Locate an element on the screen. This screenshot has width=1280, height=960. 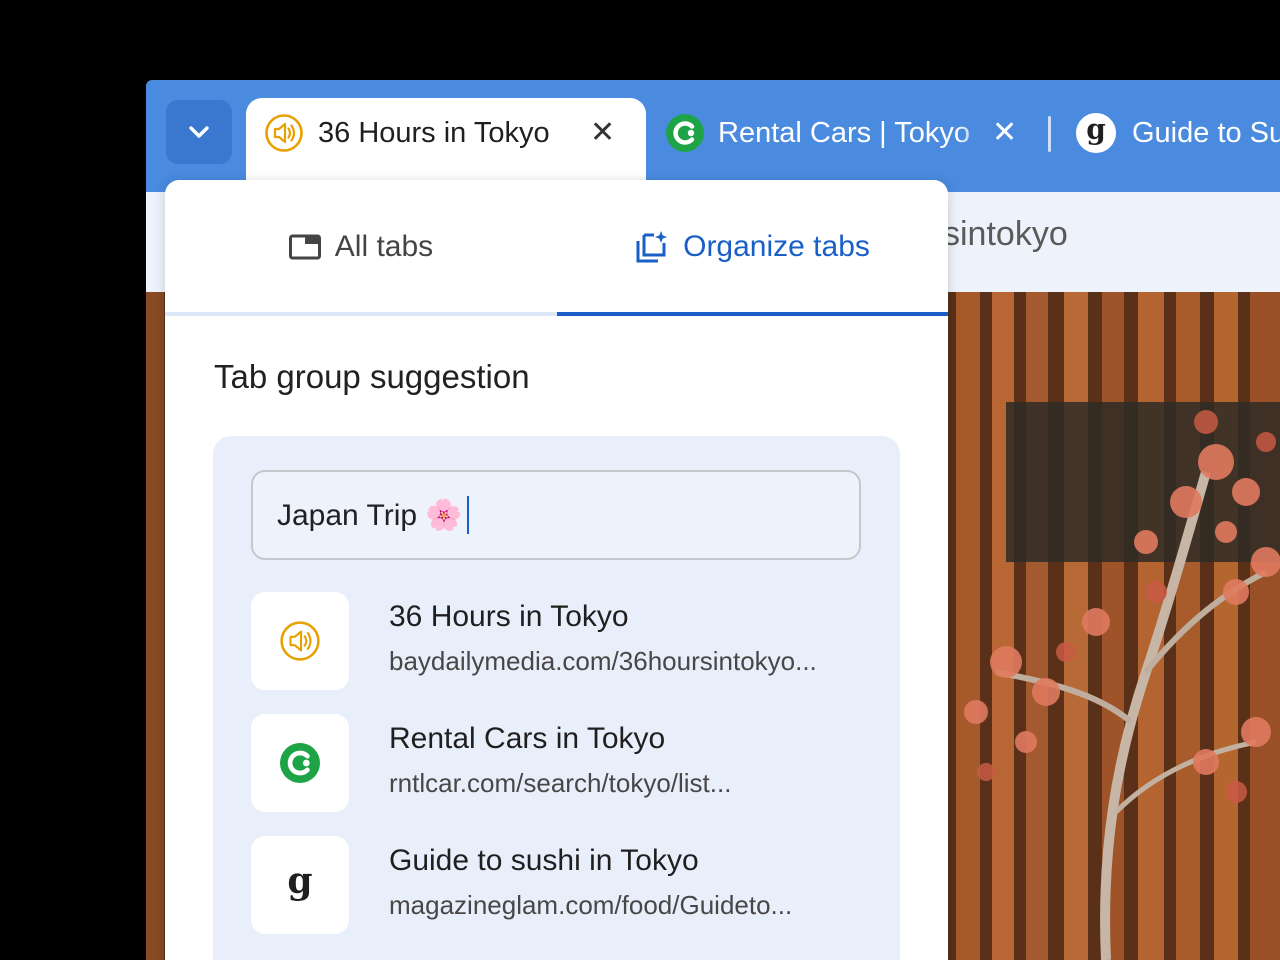
text-caret is located at coordinates (467, 515).